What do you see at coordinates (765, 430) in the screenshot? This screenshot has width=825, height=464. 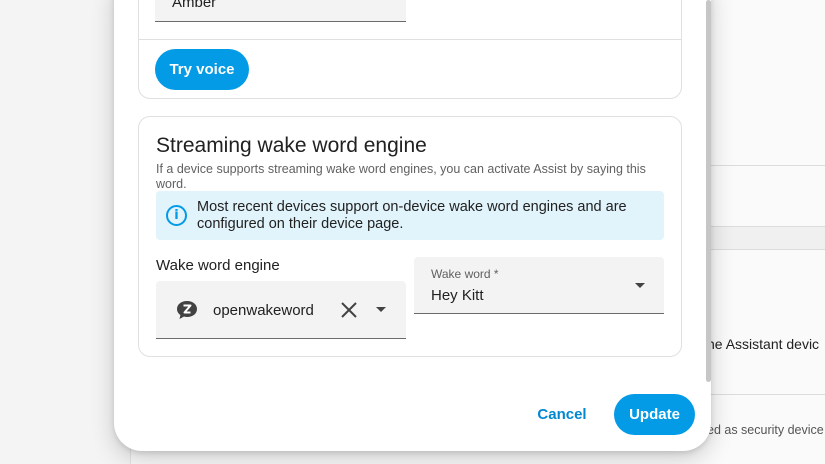 I see `background-security-text: ed as security device` at bounding box center [765, 430].